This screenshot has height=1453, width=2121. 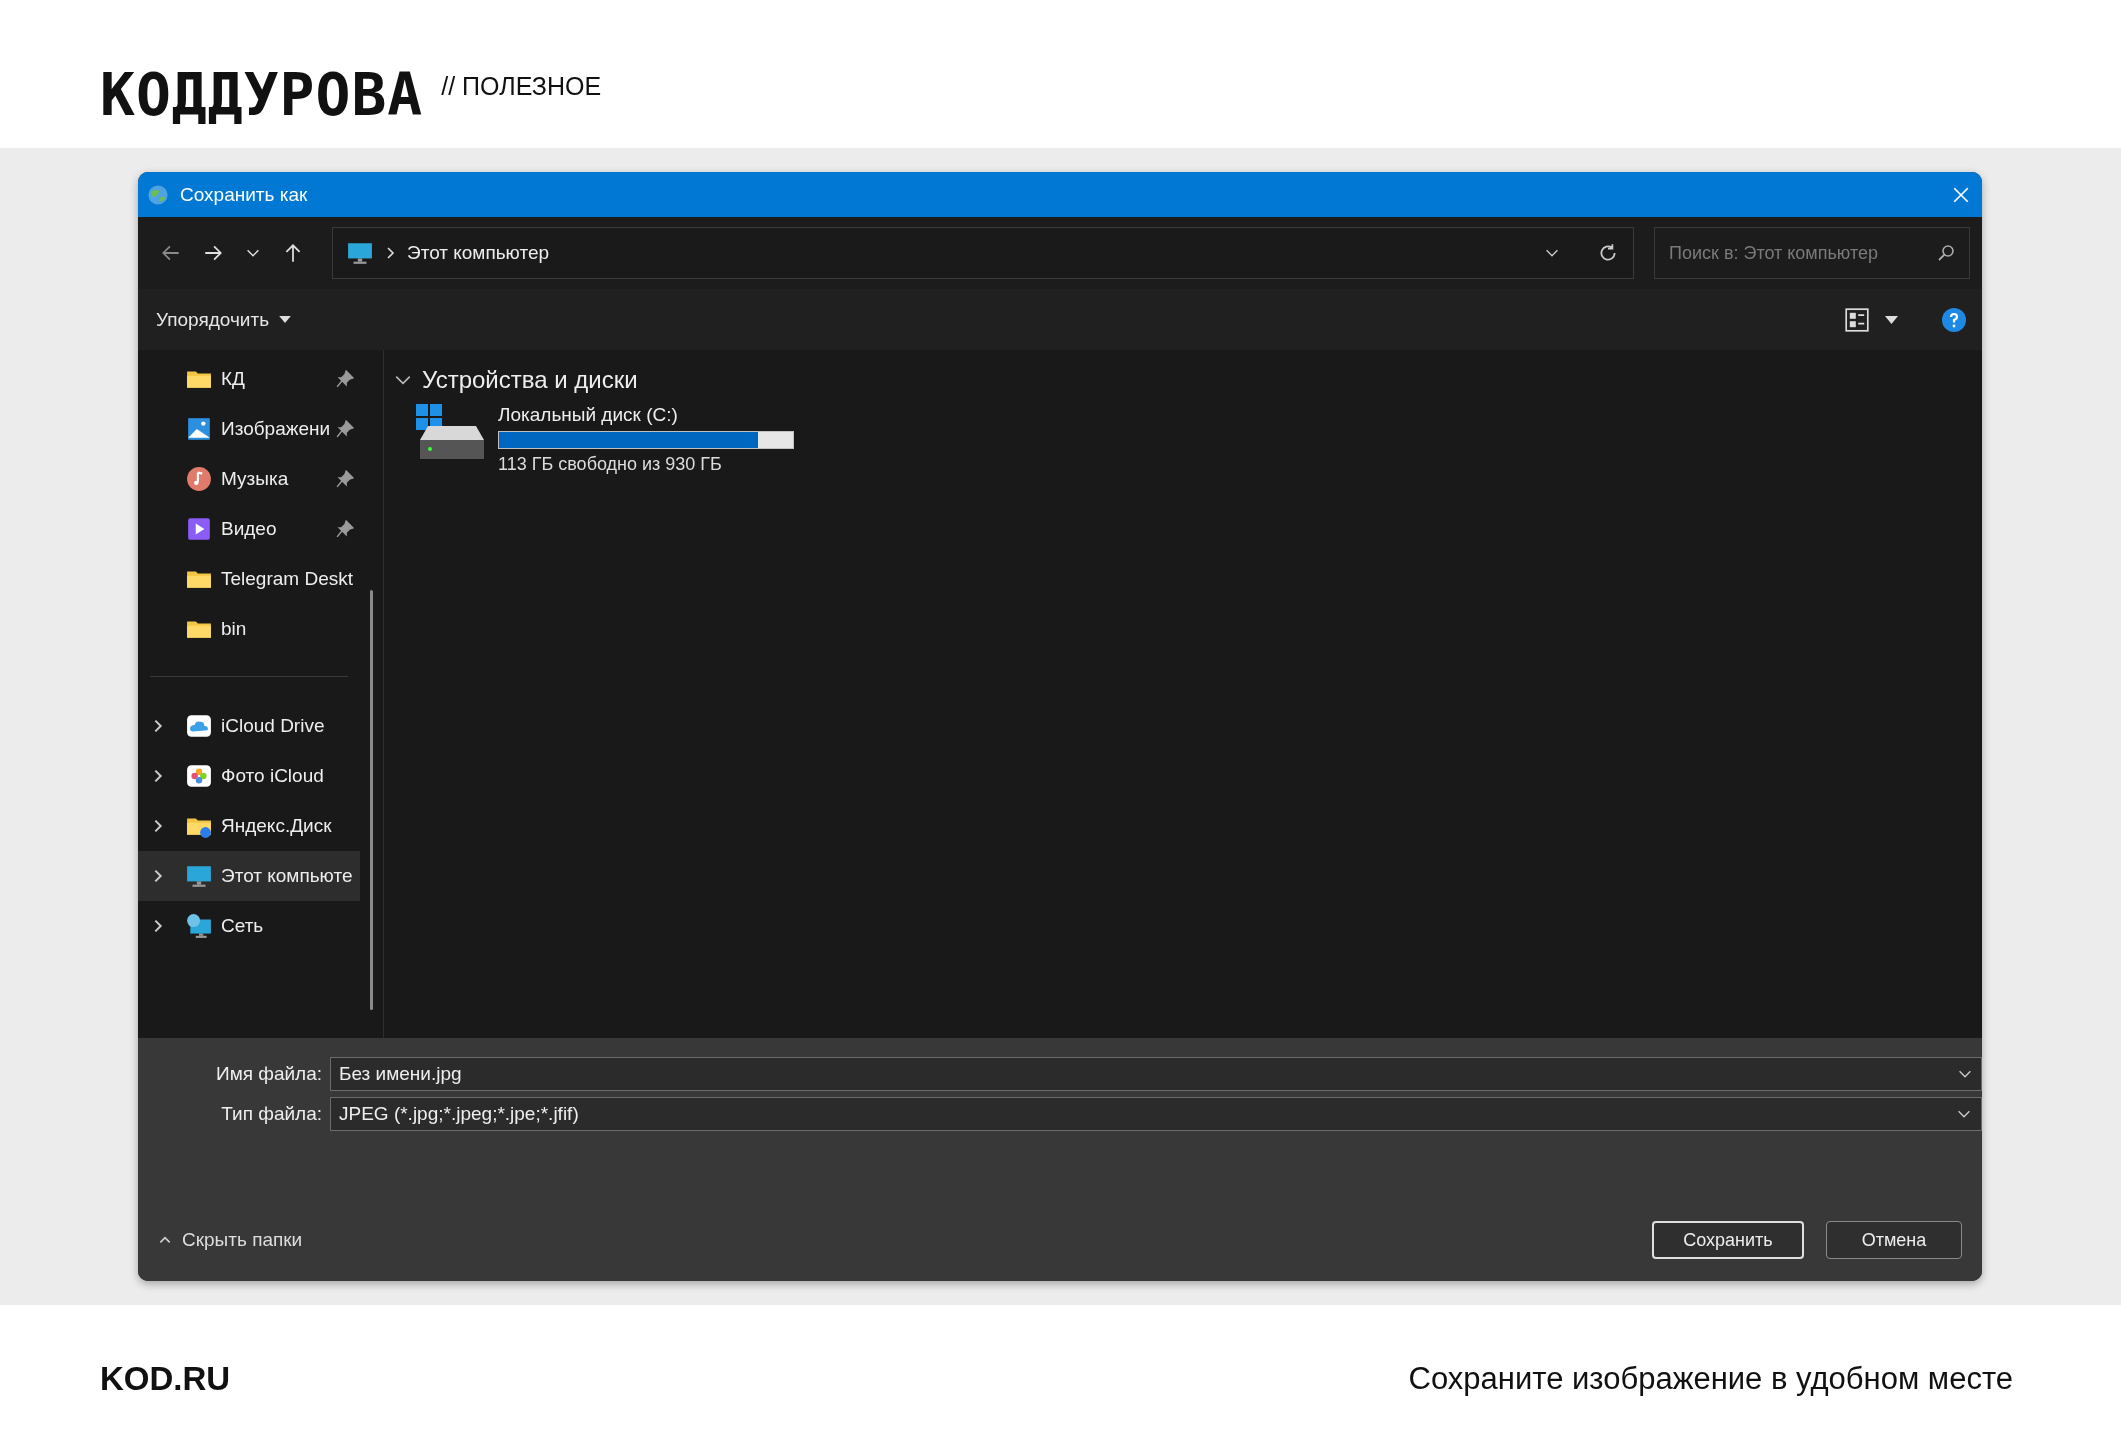 I want to click on sidebar-item: КД, so click(x=249, y=379).